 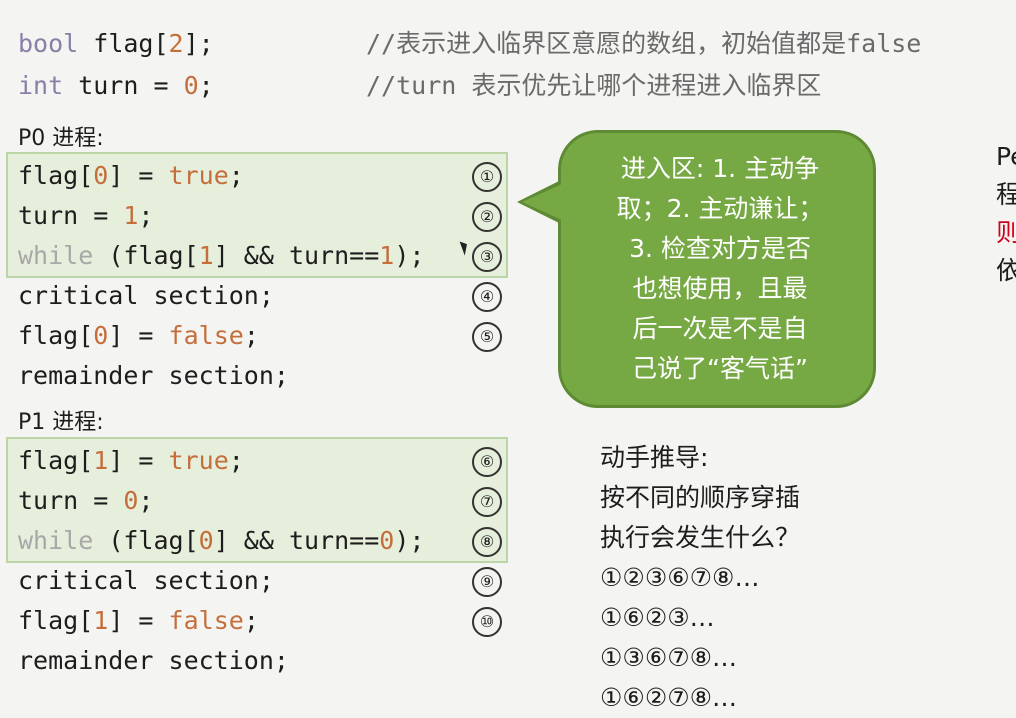 I want to click on step-marker: ⑦, so click(x=487, y=502).